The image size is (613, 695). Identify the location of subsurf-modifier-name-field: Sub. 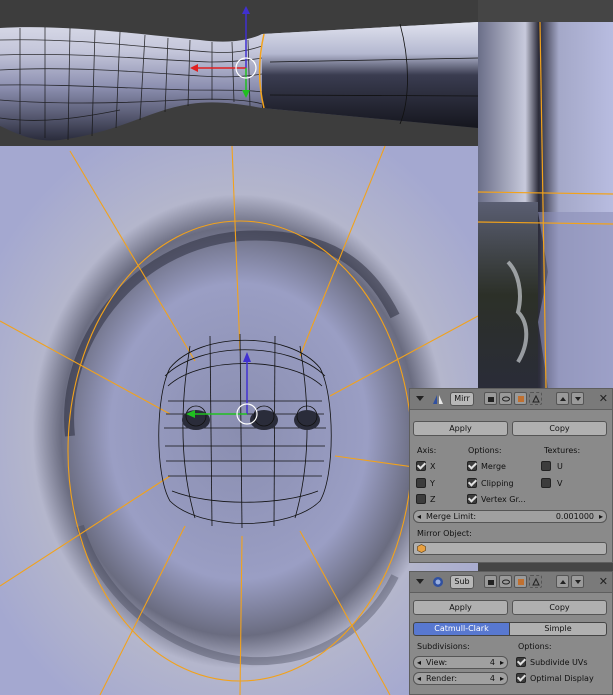
(462, 582).